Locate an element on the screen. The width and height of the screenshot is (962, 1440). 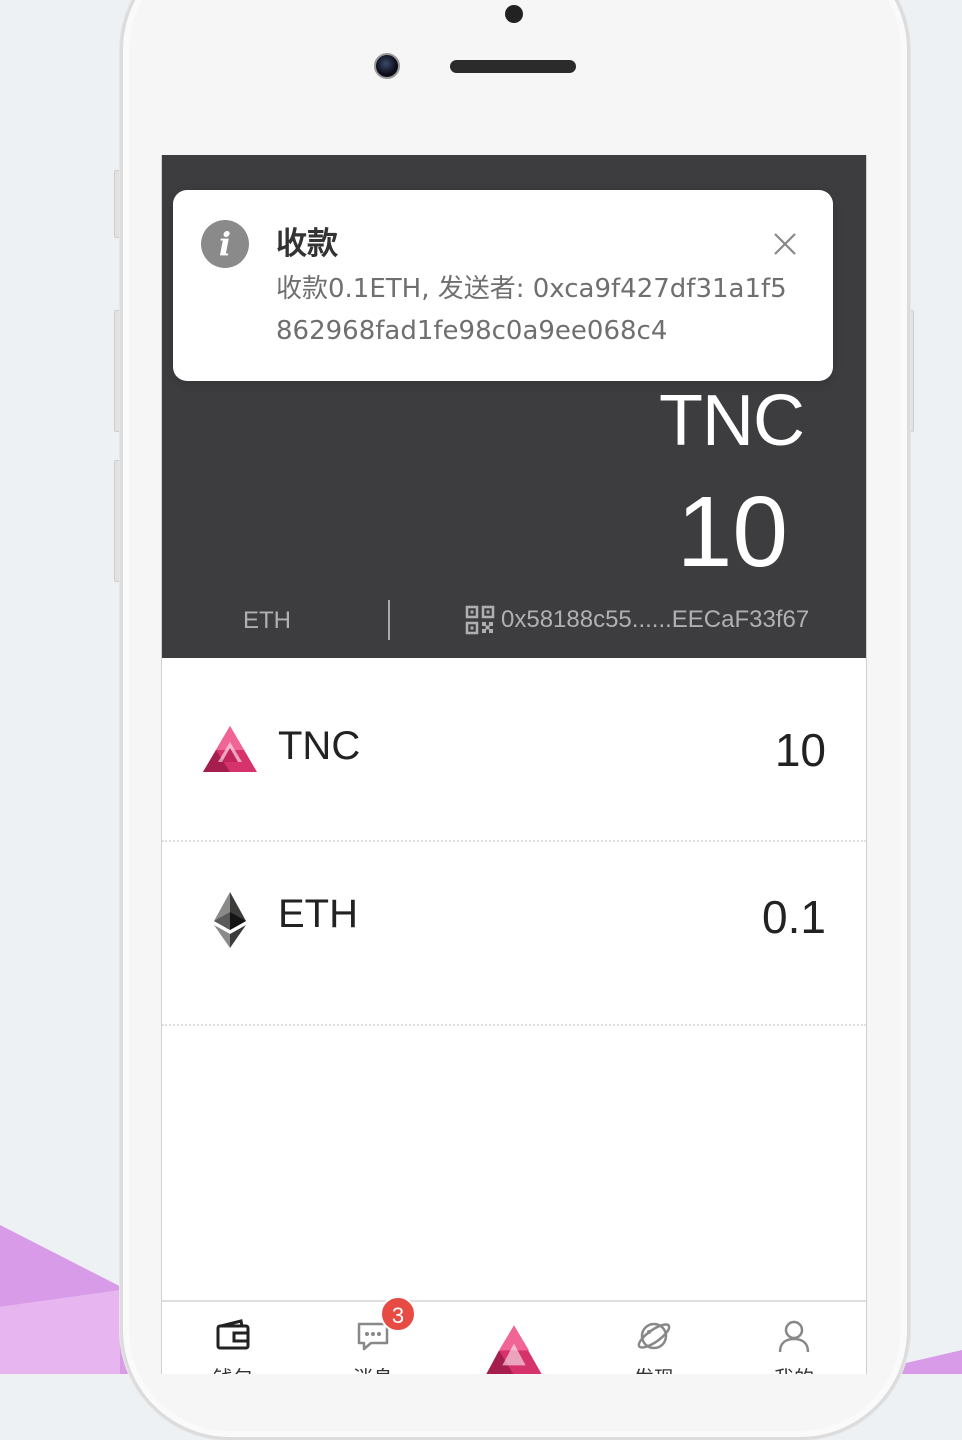
token-row-tnc: TNC 10 is located at coordinates (514, 750).